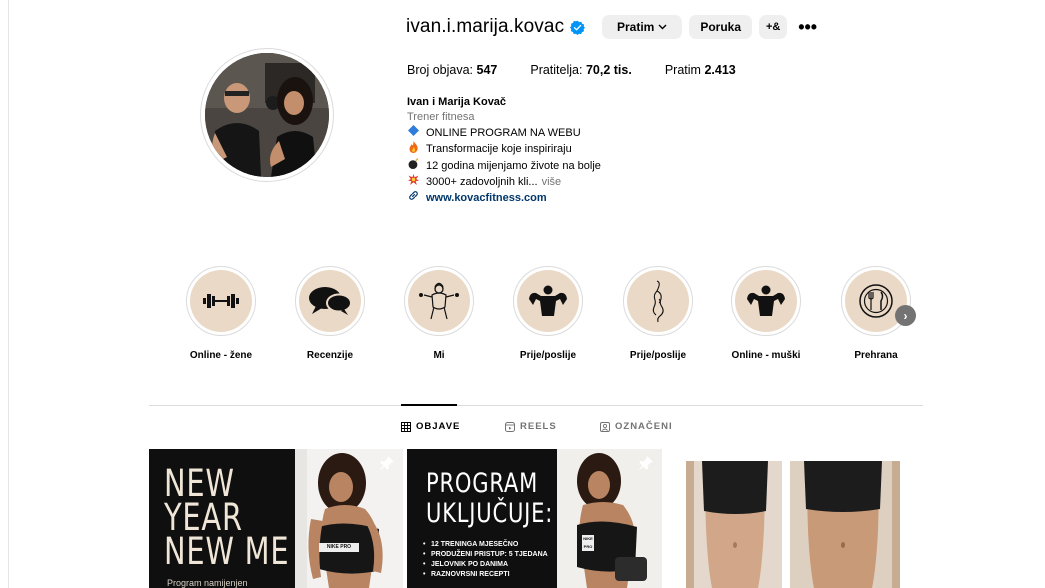  Describe the element at coordinates (682, 70) in the screenshot. I see `stat-following-label: Pratim` at that location.